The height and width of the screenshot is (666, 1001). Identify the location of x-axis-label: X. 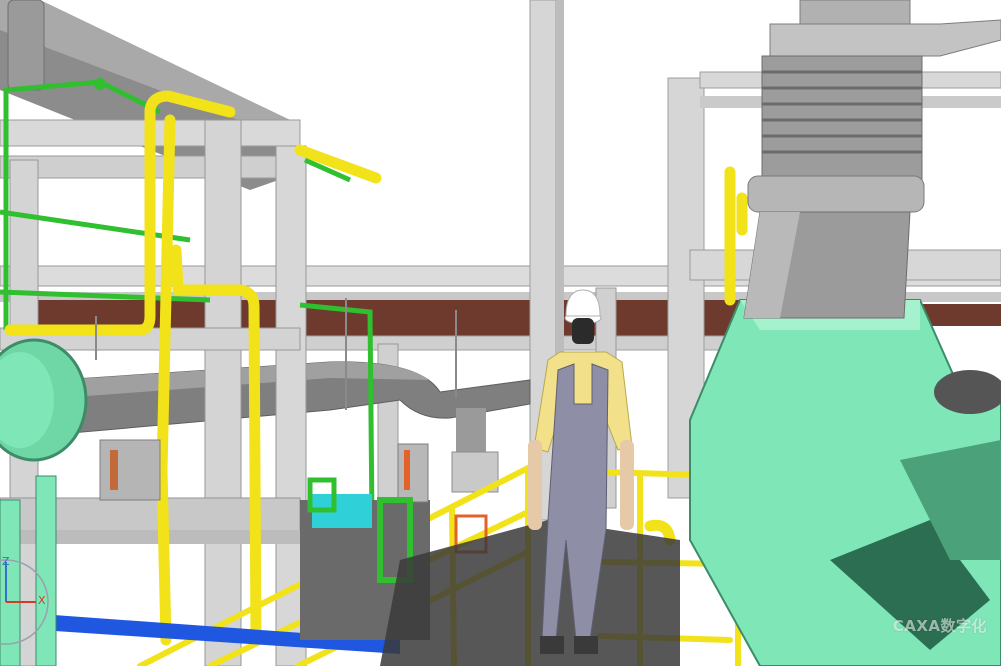
(42, 600).